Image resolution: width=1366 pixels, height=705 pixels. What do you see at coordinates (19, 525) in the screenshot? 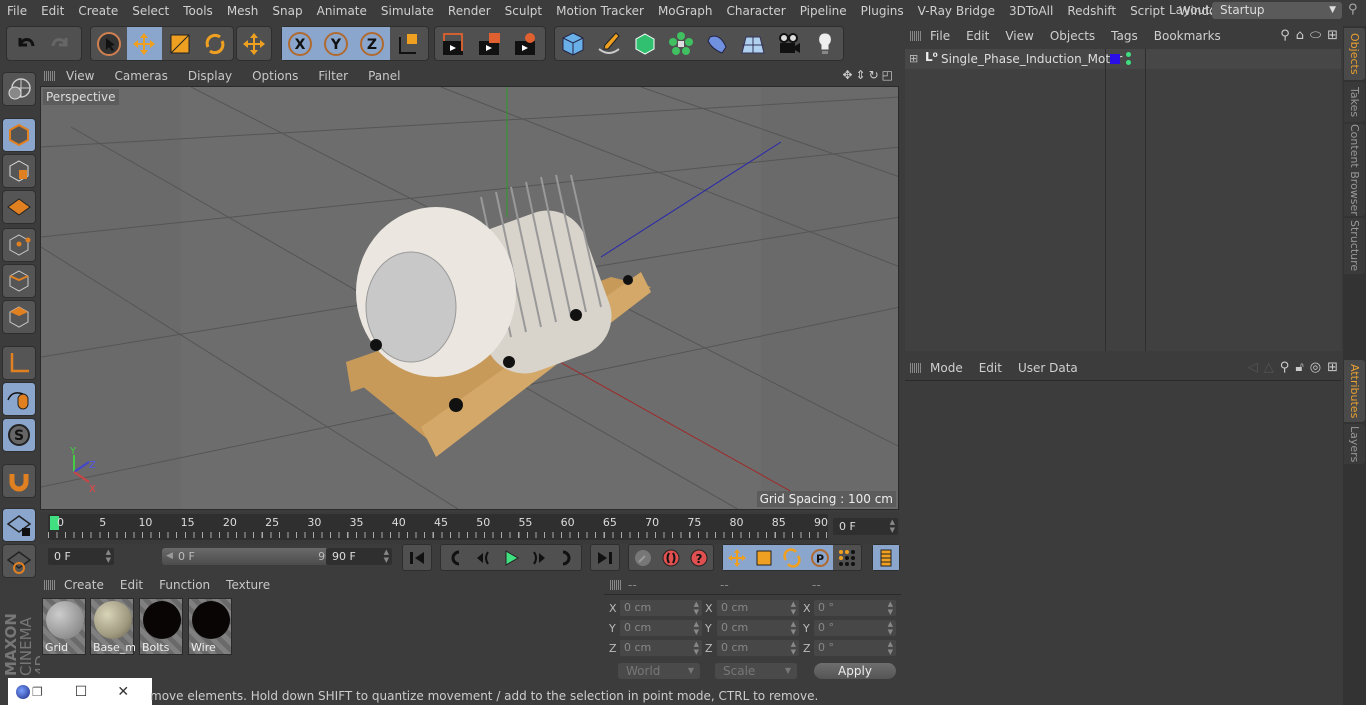
I see `locked-workplane-button` at bounding box center [19, 525].